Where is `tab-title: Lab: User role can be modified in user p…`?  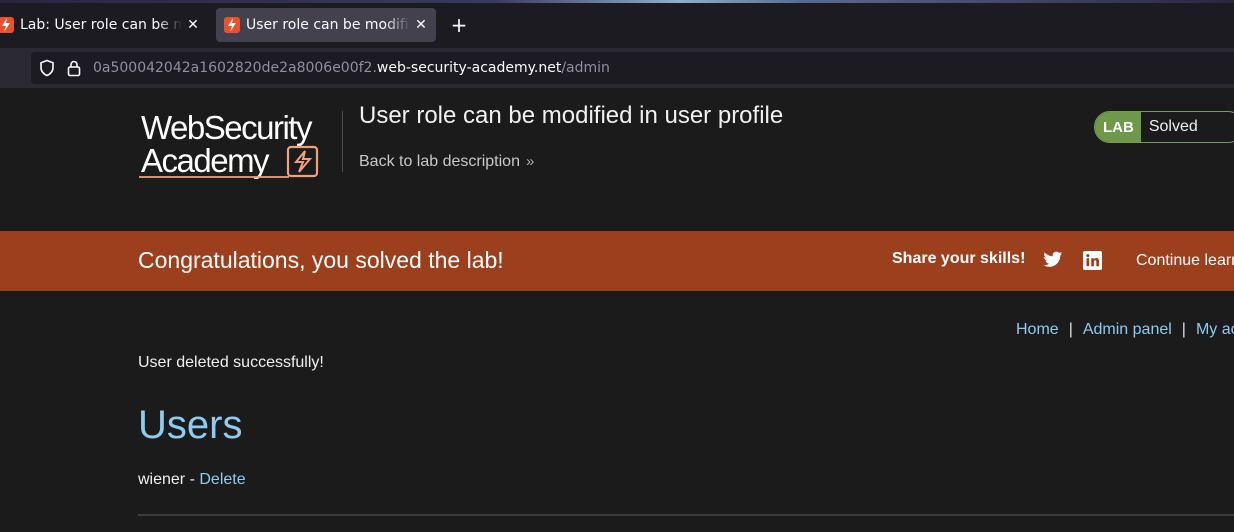 tab-title: Lab: User role can be modified in user p… is located at coordinates (101, 25).